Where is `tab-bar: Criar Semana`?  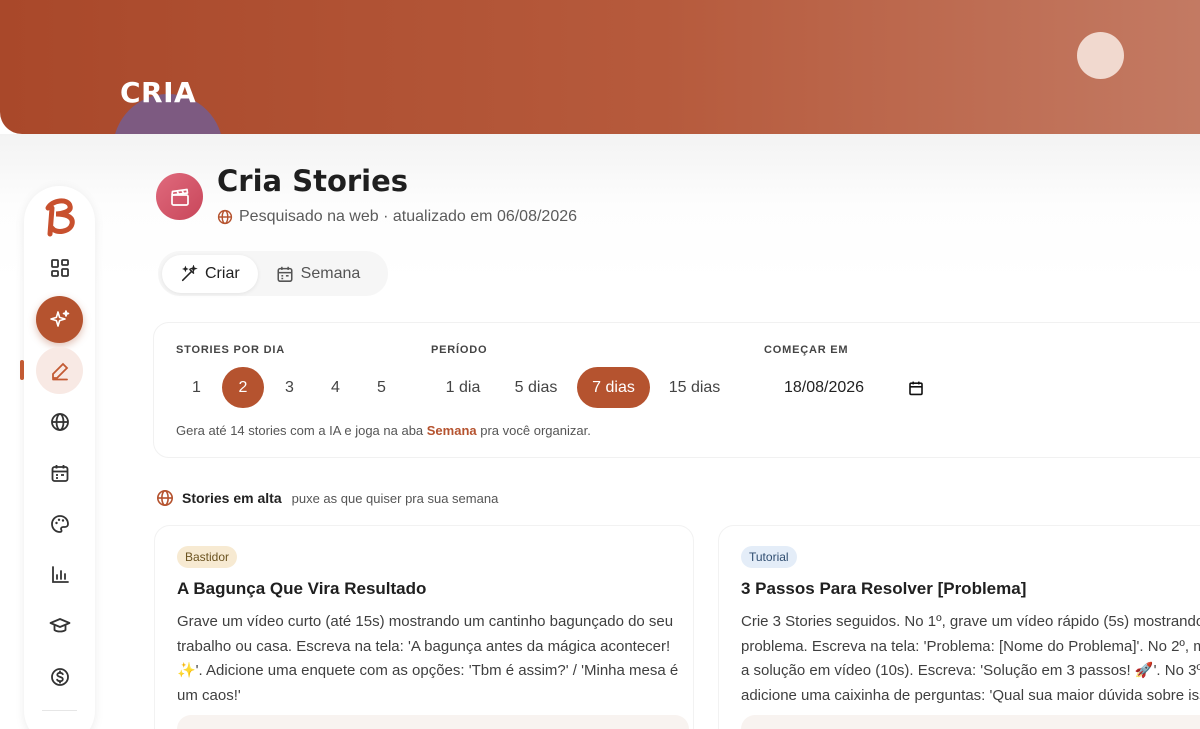 tab-bar: Criar Semana is located at coordinates (273, 273).